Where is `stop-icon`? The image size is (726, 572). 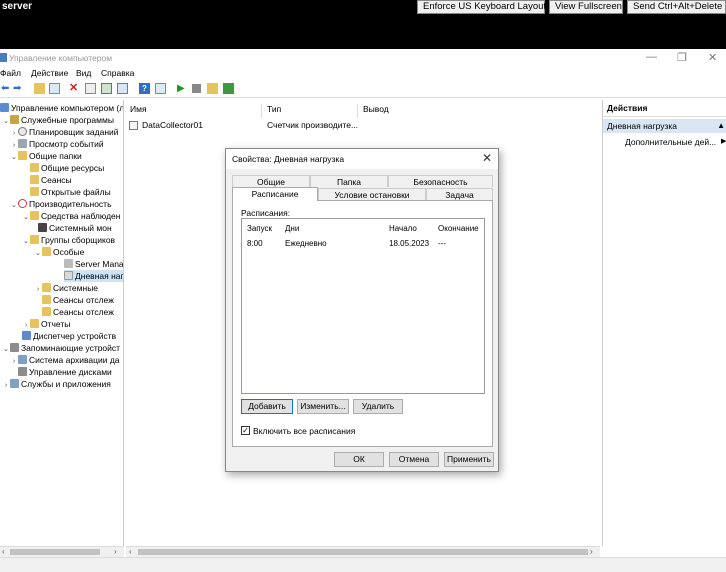 stop-icon is located at coordinates (196, 88).